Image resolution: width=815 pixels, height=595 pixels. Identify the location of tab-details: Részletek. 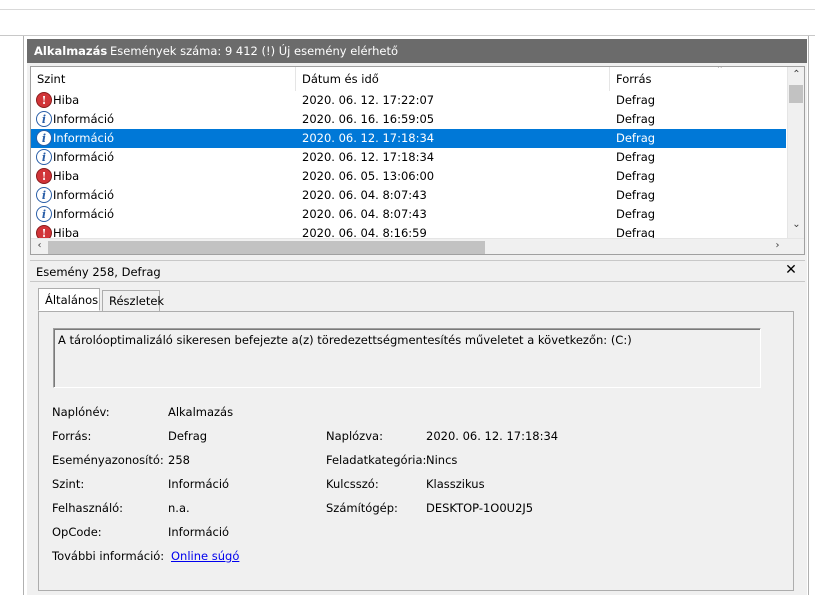
(133, 301).